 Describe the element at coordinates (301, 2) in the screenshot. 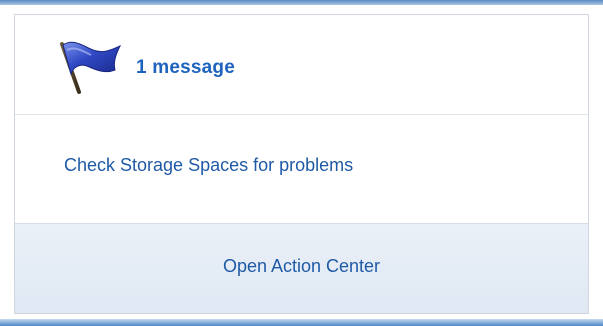

I see `taskbar-edge-top` at that location.